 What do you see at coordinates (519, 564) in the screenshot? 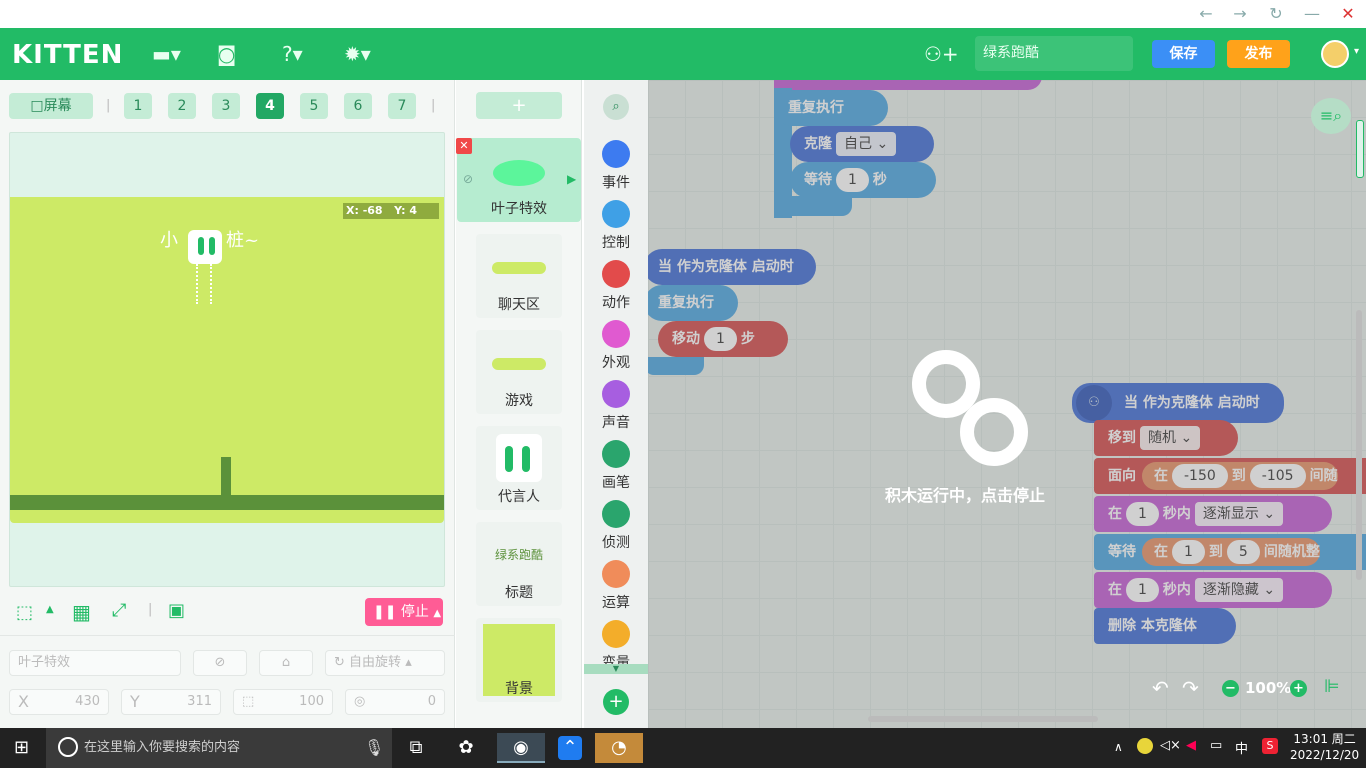
I see `sprite-card-title: 绿系跑酷 标题` at bounding box center [519, 564].